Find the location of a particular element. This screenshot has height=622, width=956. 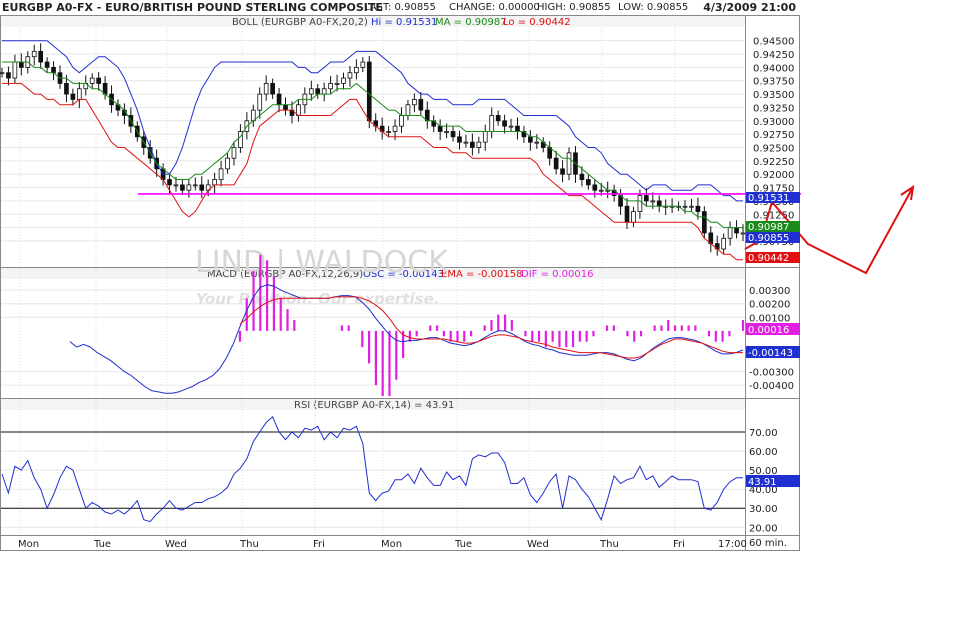

price-tick-label: 0.94250 is located at coordinates (773, 55).